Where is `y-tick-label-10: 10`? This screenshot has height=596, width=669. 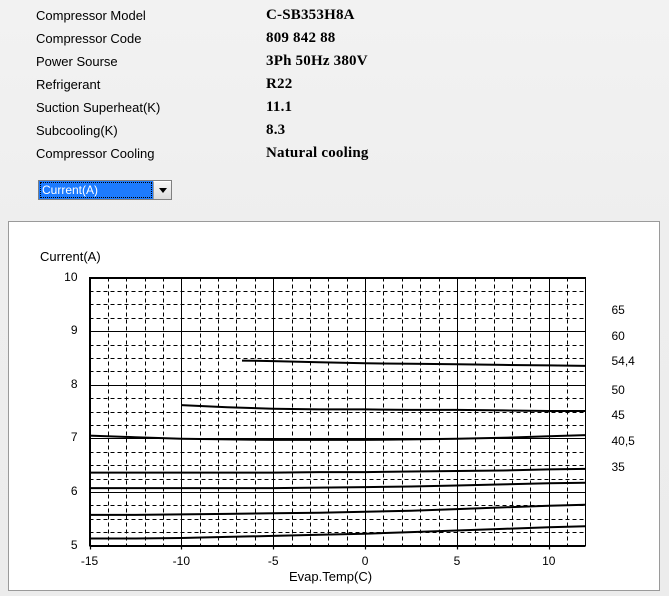 y-tick-label-10: 10 is located at coordinates (71, 276).